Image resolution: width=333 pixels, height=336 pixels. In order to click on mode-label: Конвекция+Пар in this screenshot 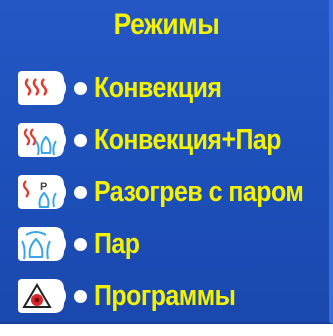, I will do `click(187, 139)`.